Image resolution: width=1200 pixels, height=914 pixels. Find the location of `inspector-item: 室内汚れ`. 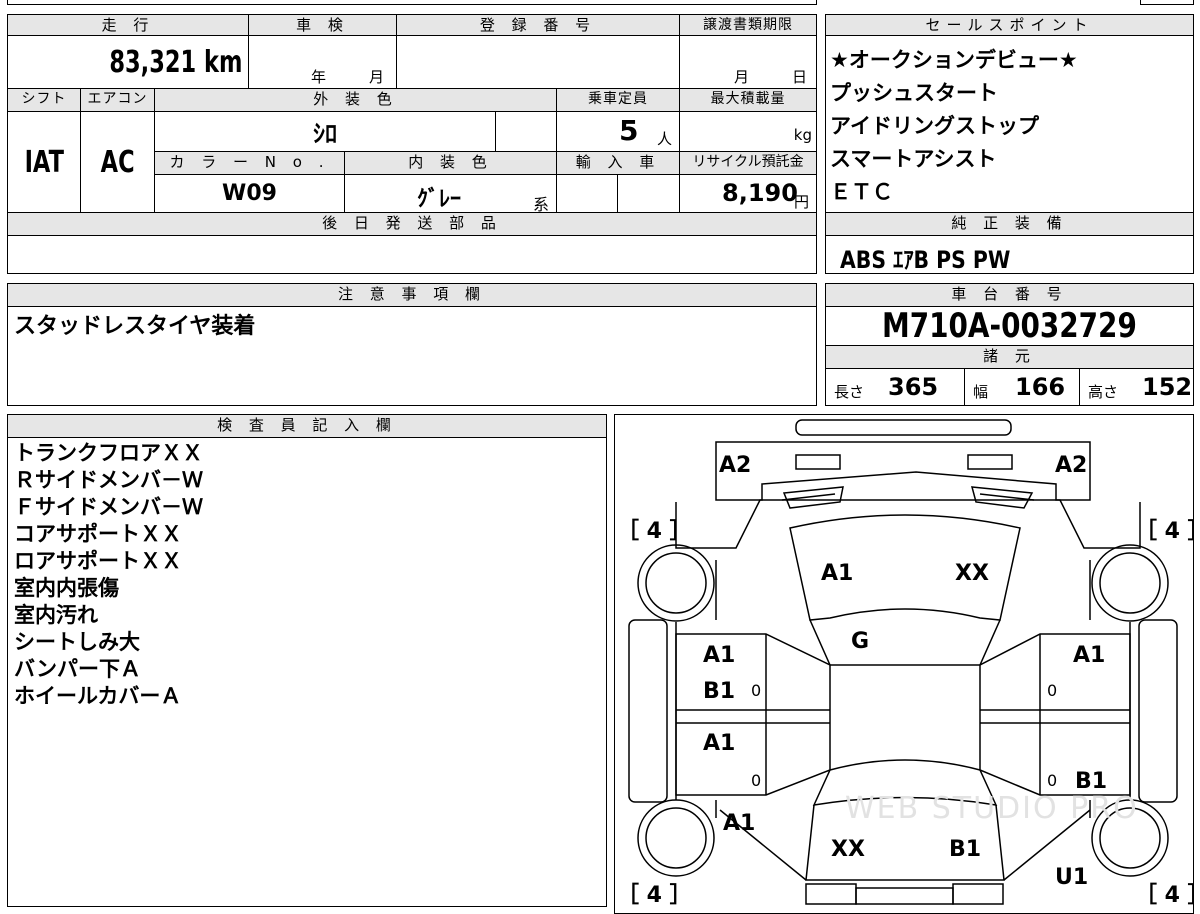

inspector-item: 室内汚れ is located at coordinates (56, 615).